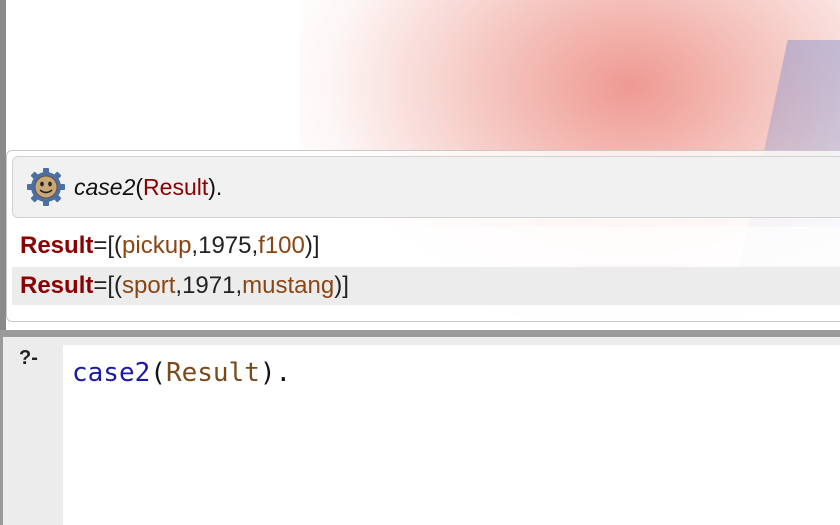  What do you see at coordinates (28, 358) in the screenshot?
I see `query-prompt: ?-` at bounding box center [28, 358].